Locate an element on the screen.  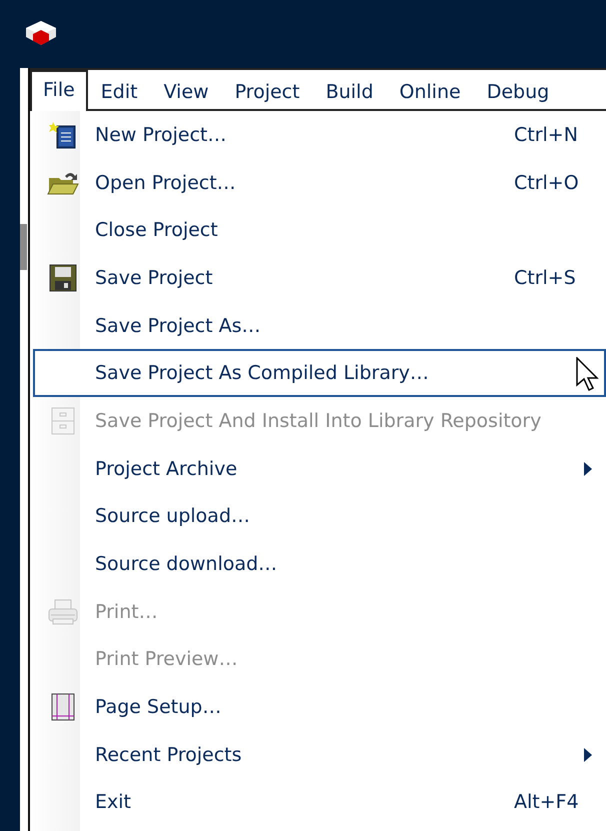
menu-item: Save Project Ctrl+S is located at coordinates (319, 278).